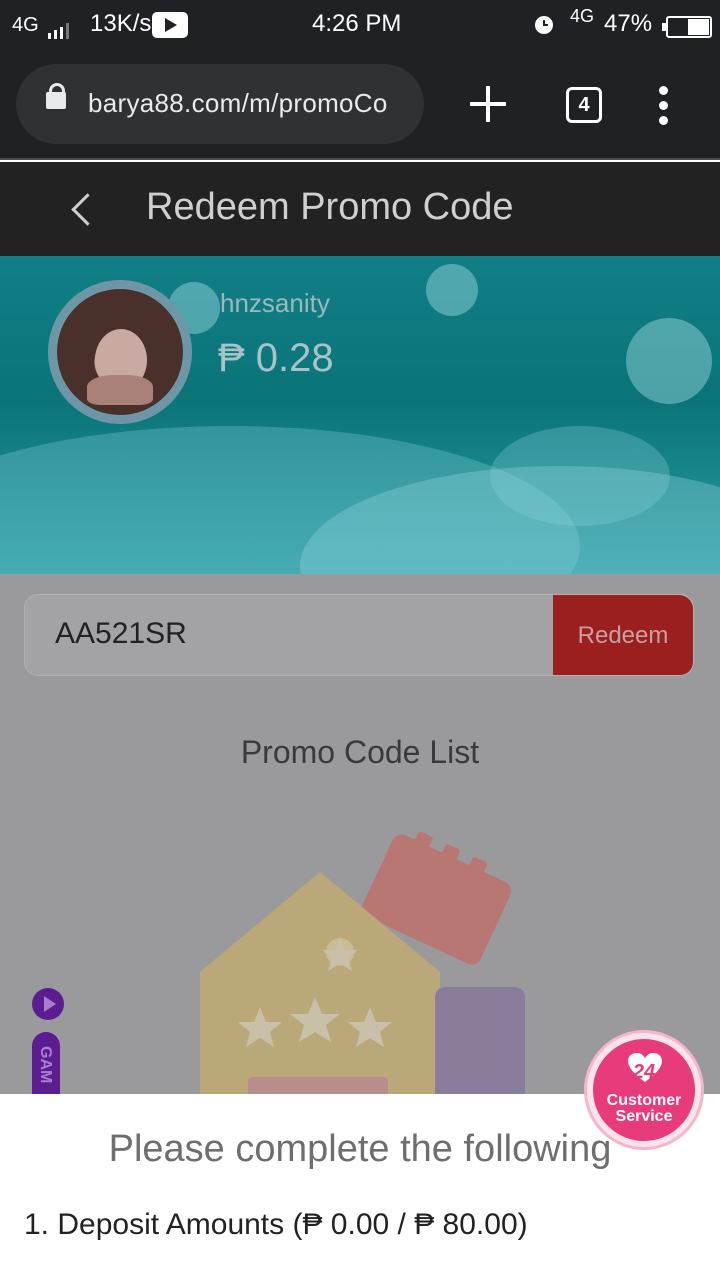  I want to click on customer-service-label: Customer Service, so click(644, 1108).